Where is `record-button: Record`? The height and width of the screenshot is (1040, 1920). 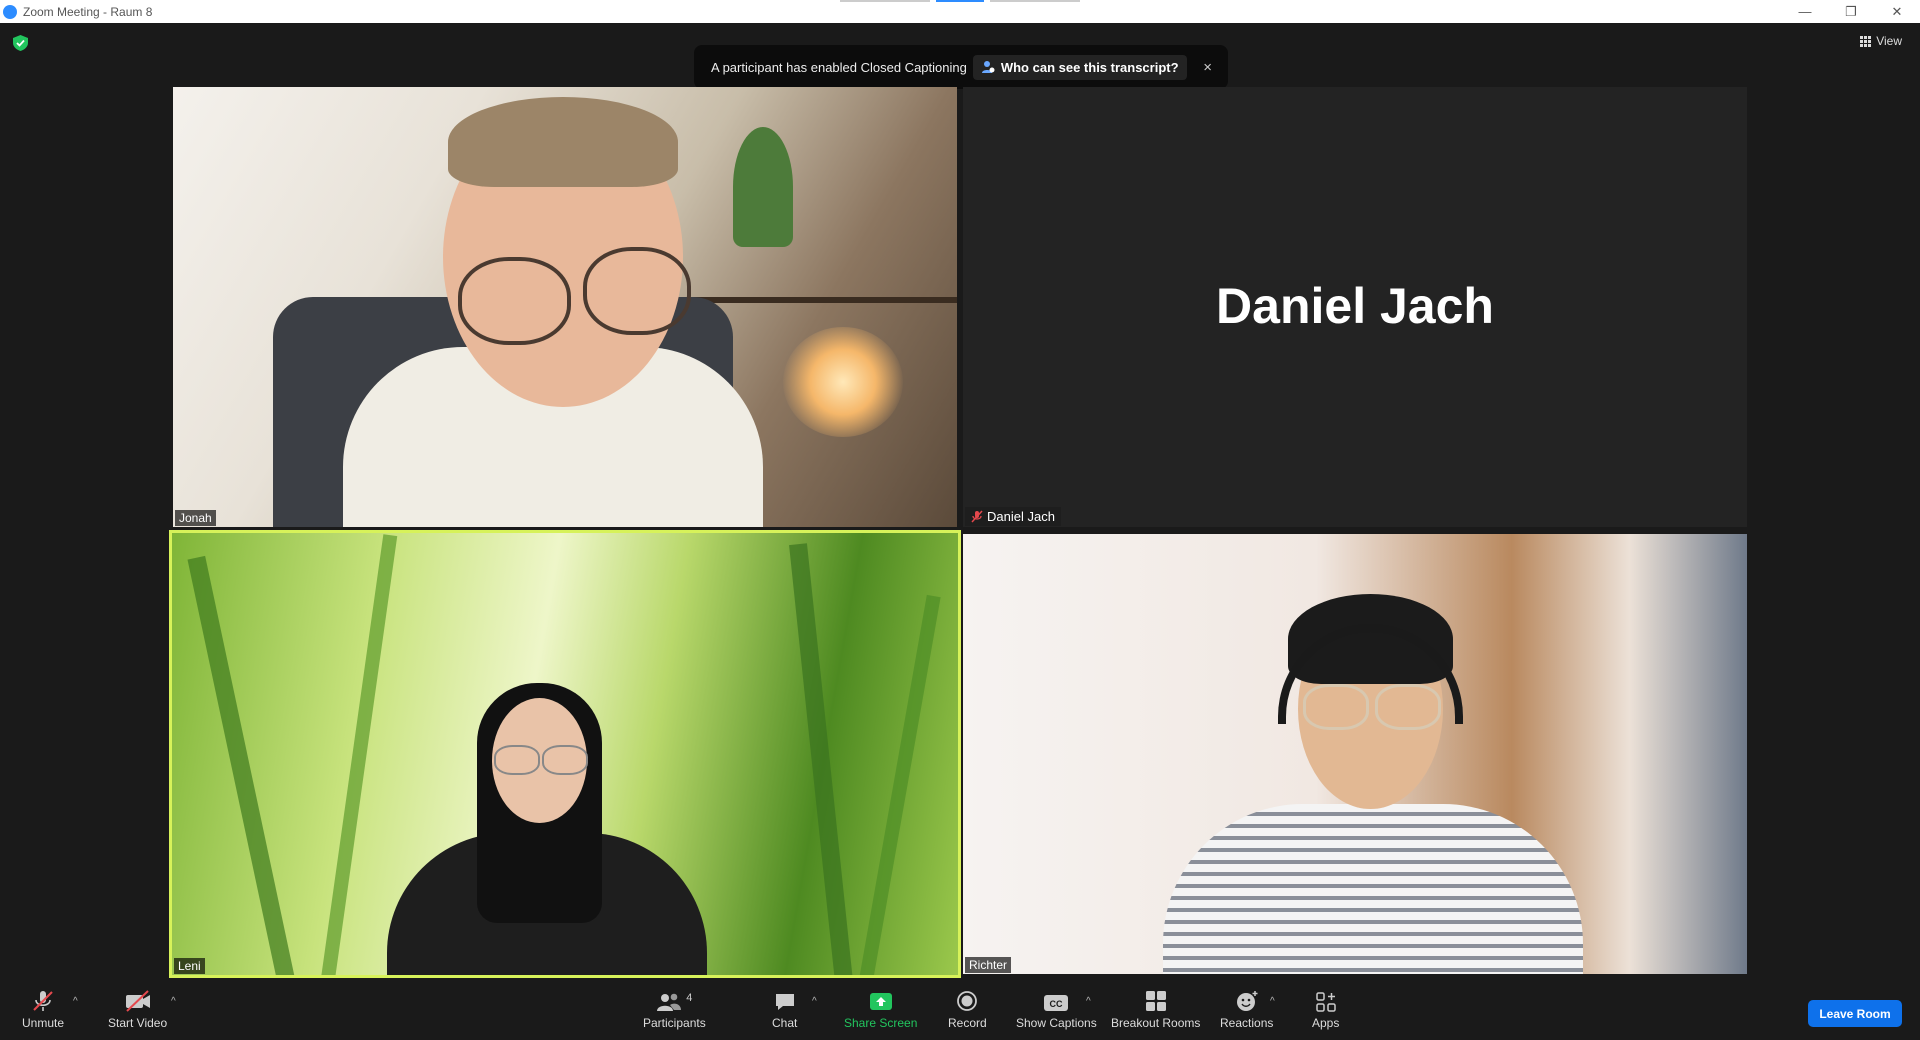 record-button: Record is located at coordinates (967, 1010).